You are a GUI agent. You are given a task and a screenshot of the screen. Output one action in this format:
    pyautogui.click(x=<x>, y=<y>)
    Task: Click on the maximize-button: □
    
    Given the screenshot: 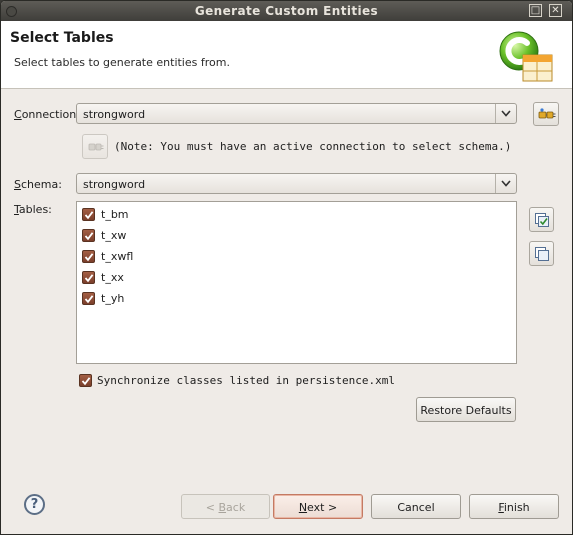 What is the action you would take?
    pyautogui.click(x=535, y=10)
    